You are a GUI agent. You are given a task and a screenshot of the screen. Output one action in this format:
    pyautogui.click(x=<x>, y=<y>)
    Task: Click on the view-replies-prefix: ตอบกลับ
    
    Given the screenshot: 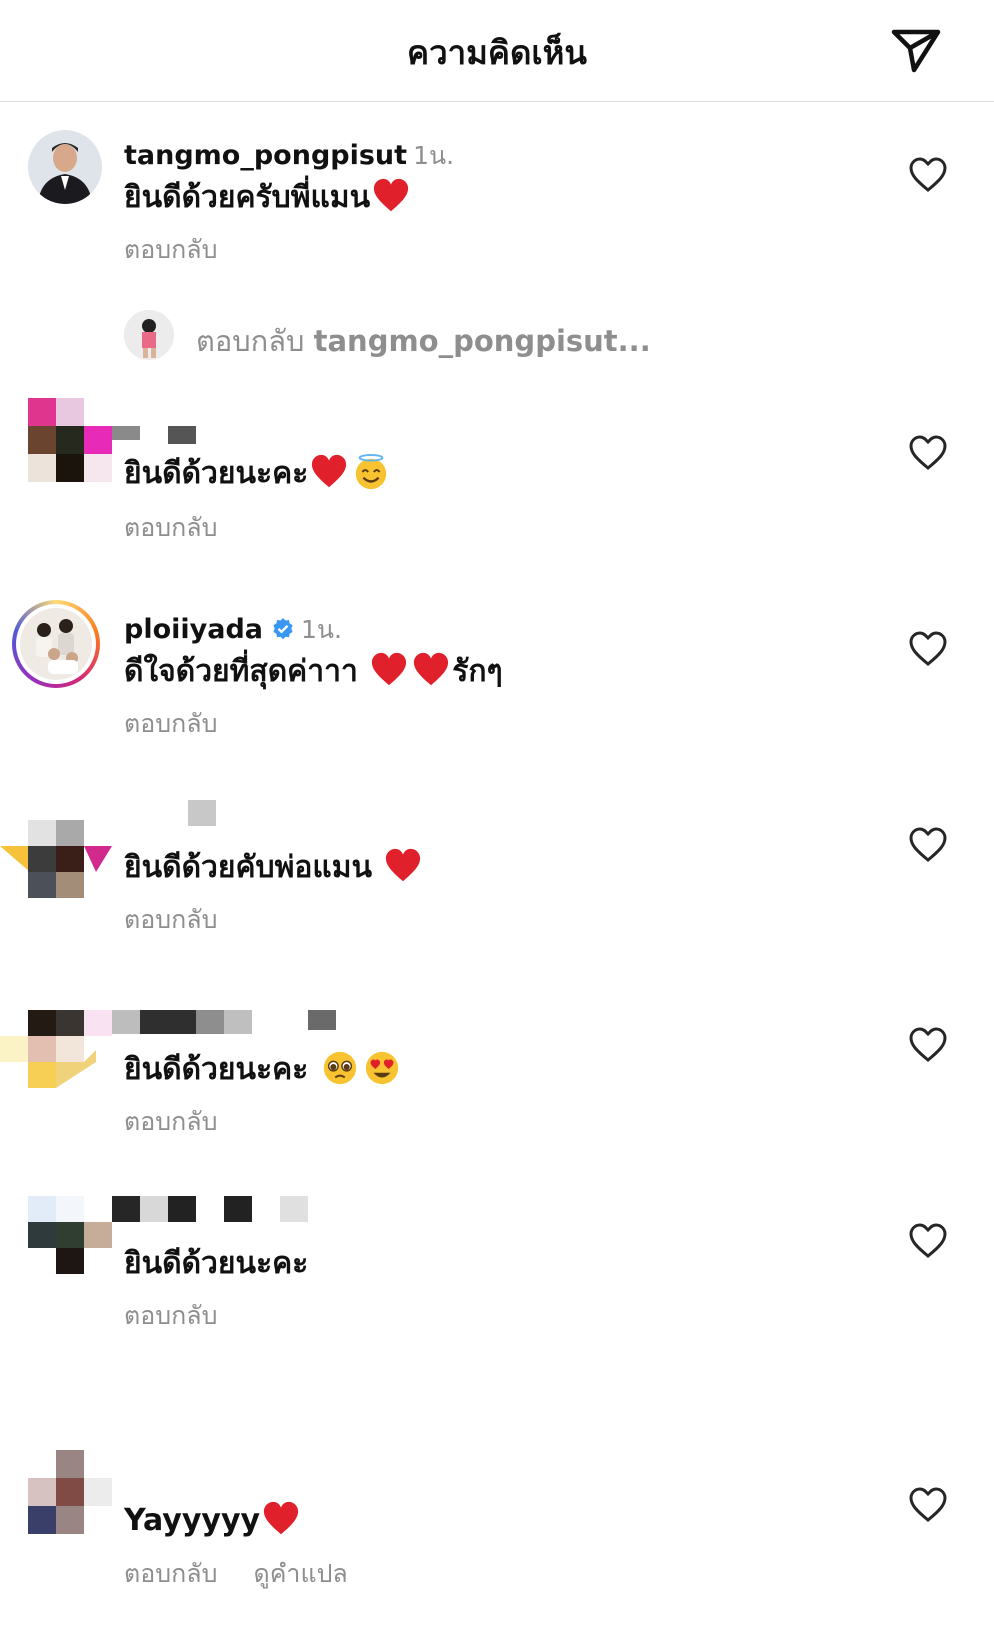 What is the action you would take?
    pyautogui.click(x=250, y=341)
    